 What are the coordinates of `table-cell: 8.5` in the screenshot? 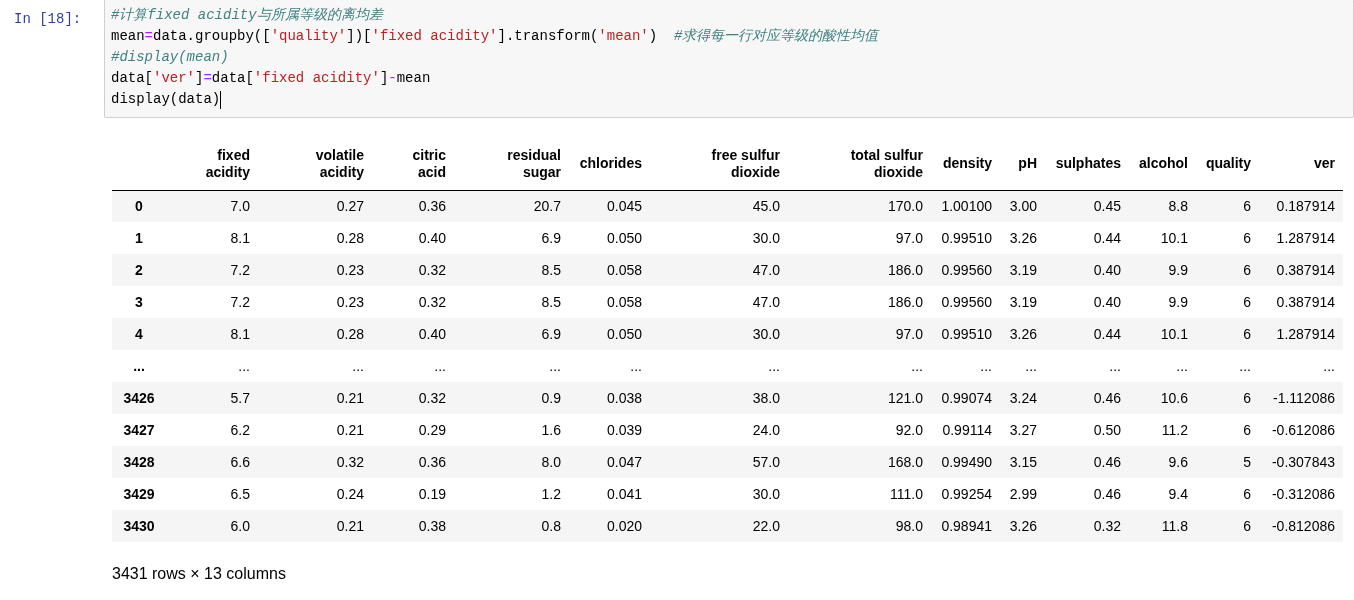 It's located at (511, 270).